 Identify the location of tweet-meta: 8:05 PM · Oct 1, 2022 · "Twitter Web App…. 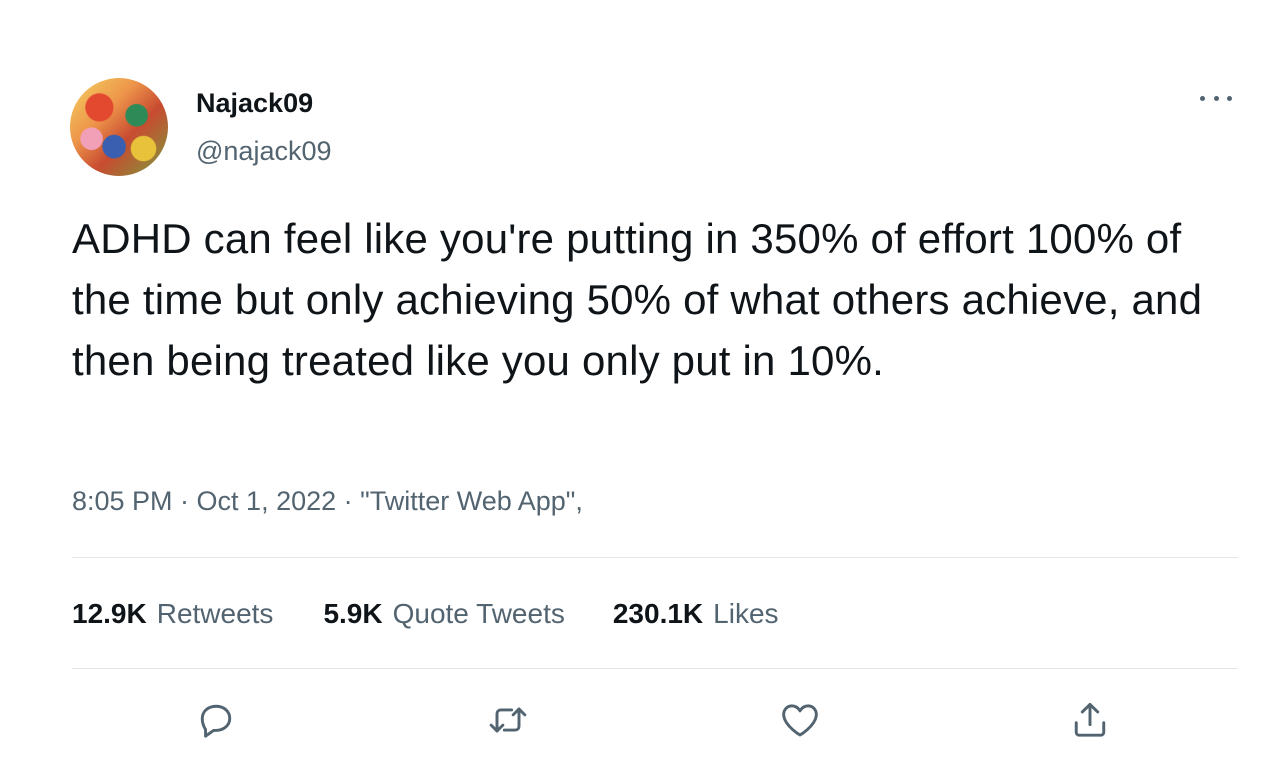
(327, 501).